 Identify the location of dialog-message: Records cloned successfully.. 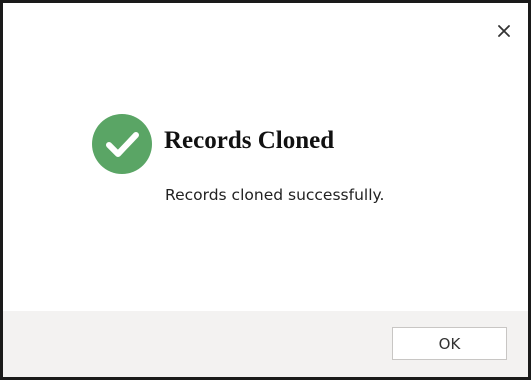
(275, 195).